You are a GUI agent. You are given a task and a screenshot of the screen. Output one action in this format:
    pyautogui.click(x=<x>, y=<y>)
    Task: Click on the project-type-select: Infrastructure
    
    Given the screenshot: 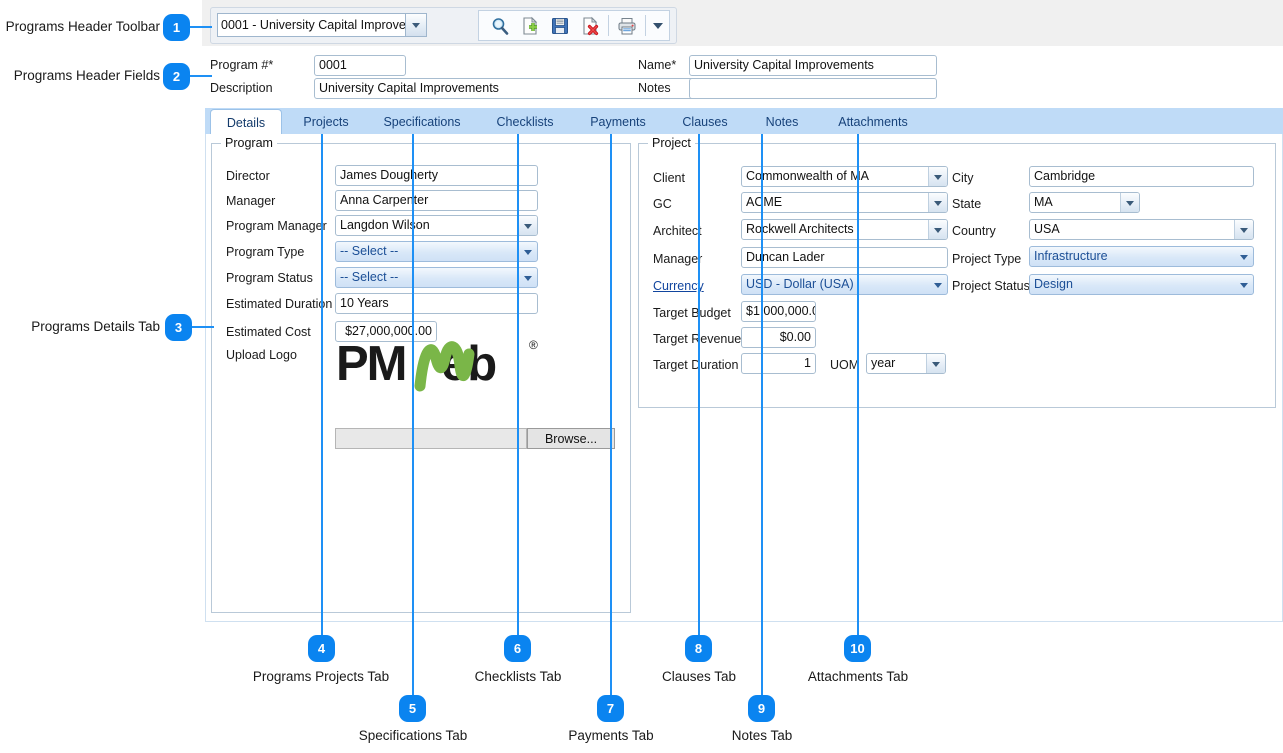 What is the action you would take?
    pyautogui.click(x=1141, y=256)
    